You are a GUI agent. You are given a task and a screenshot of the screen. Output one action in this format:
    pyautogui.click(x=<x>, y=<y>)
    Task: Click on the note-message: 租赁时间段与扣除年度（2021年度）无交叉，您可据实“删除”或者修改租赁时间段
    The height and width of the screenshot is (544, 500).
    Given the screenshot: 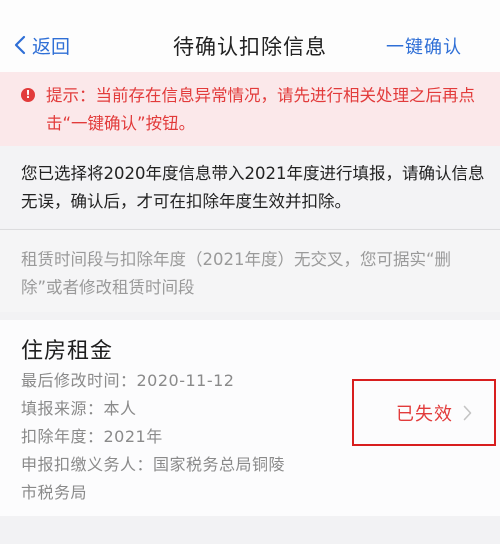 What is the action you would take?
    pyautogui.click(x=236, y=273)
    